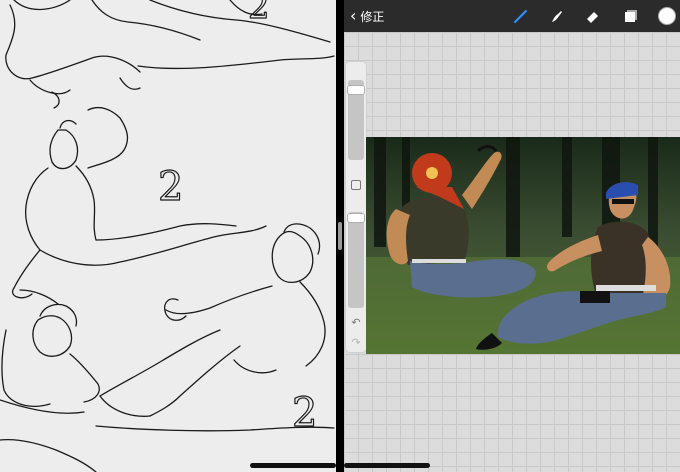  What do you see at coordinates (356, 323) in the screenshot?
I see `undo-icon: ↶` at bounding box center [356, 323].